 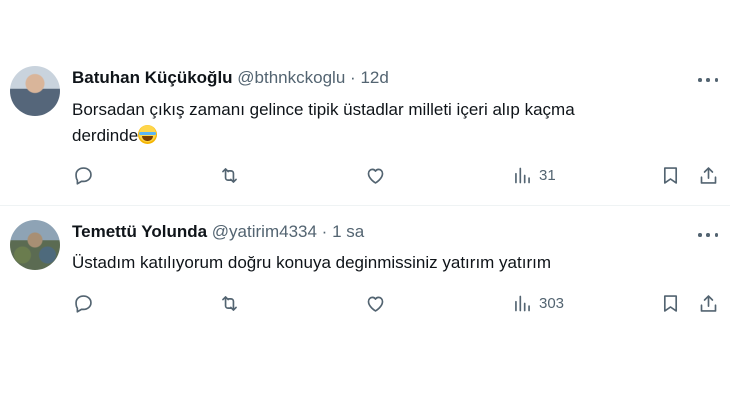 What do you see at coordinates (148, 134) in the screenshot?
I see `face-with-tears-of-joy-icon` at bounding box center [148, 134].